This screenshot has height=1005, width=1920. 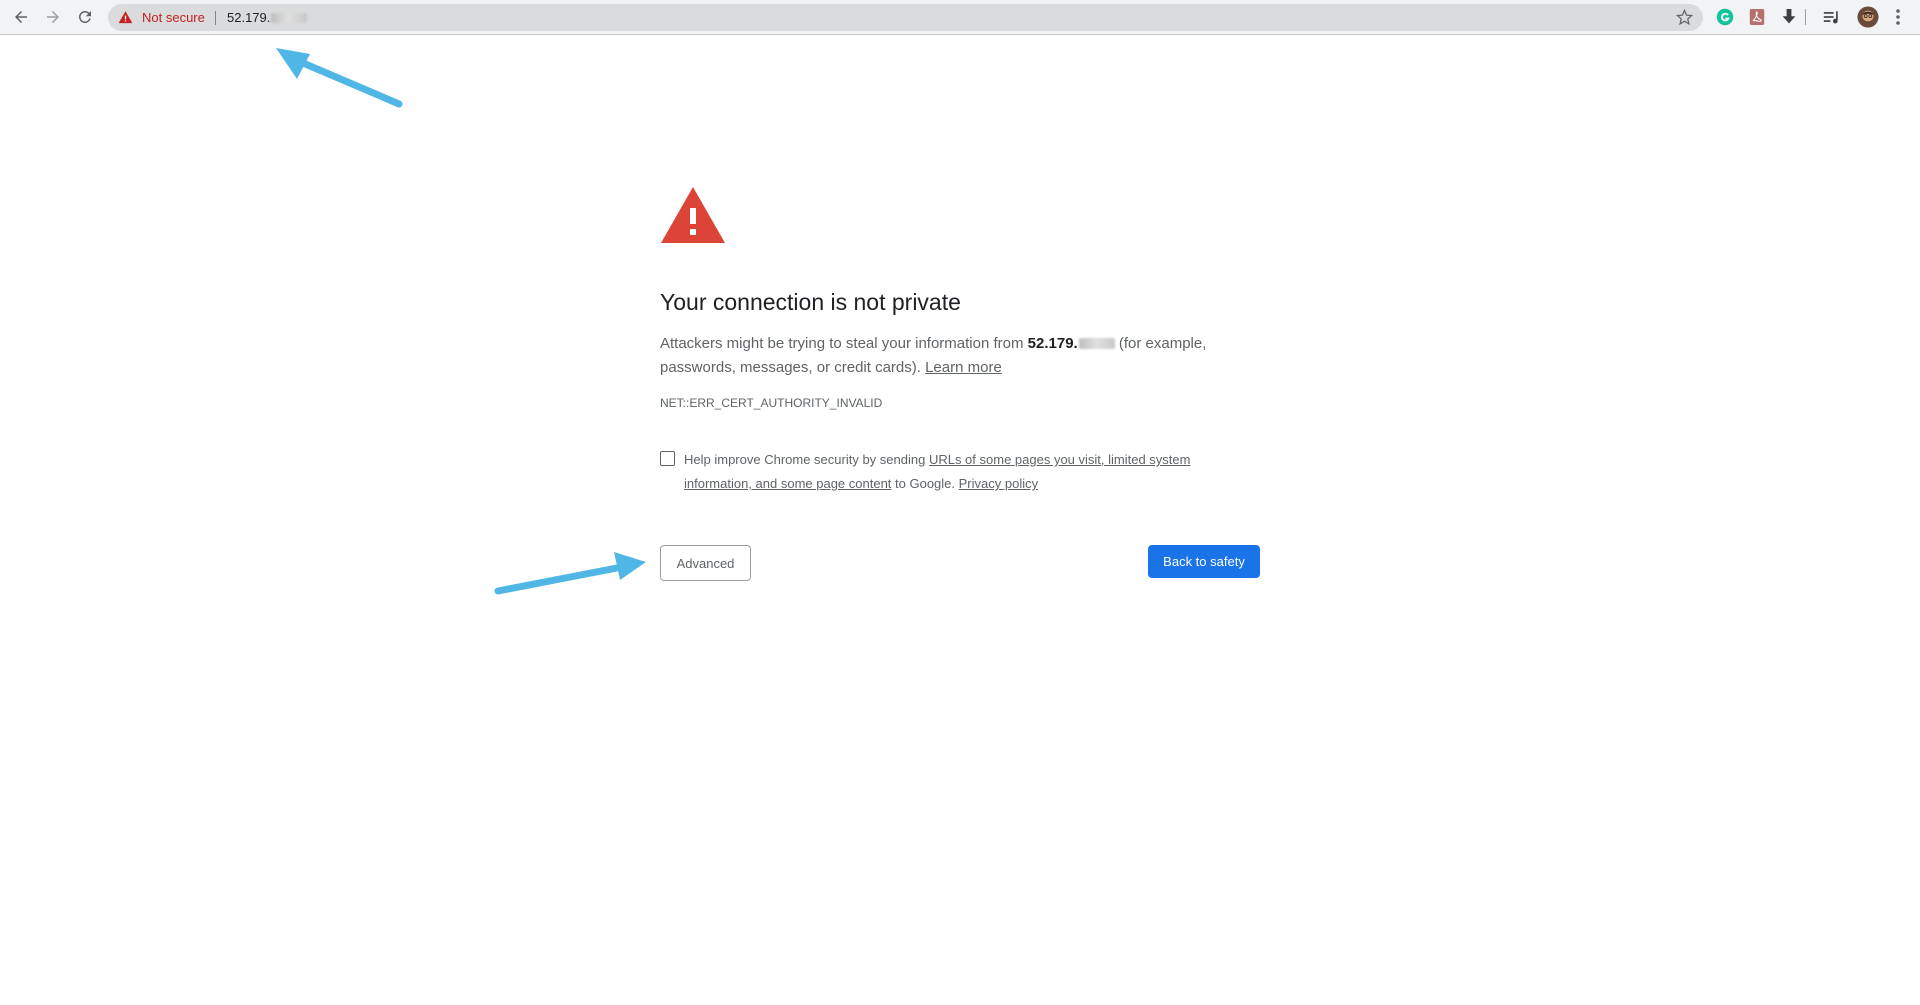 I want to click on reload-icon, so click(x=84, y=16).